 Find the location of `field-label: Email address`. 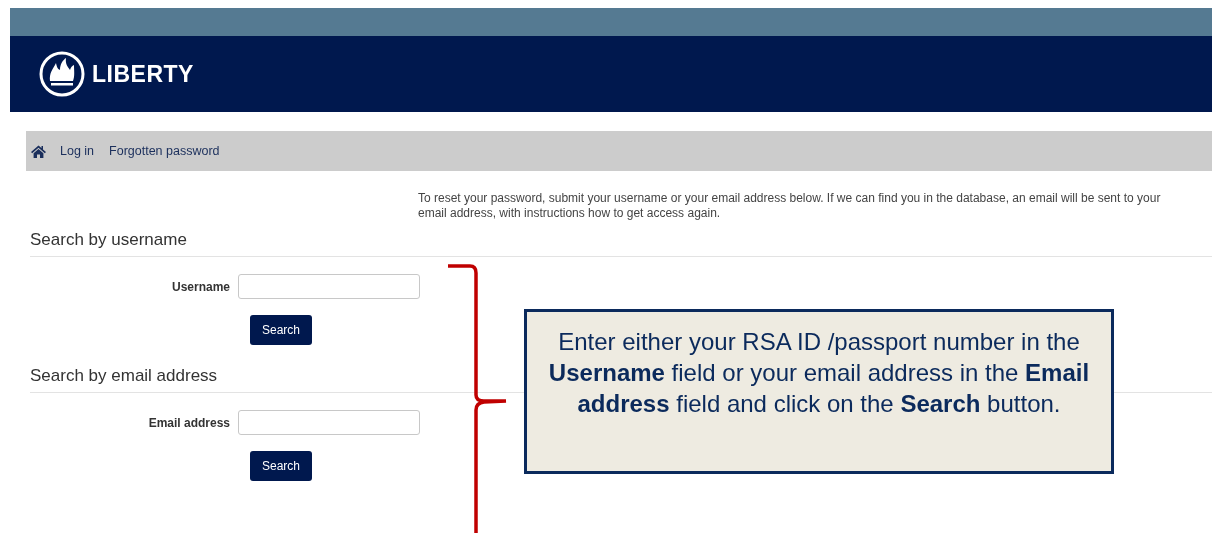

field-label: Email address is located at coordinates (189, 422).